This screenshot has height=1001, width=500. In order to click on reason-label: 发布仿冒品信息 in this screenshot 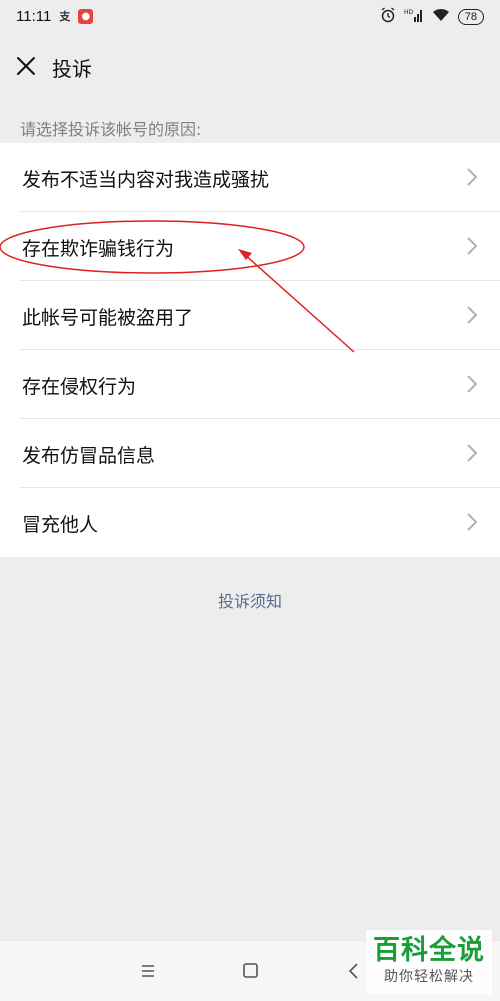, I will do `click(89, 456)`.